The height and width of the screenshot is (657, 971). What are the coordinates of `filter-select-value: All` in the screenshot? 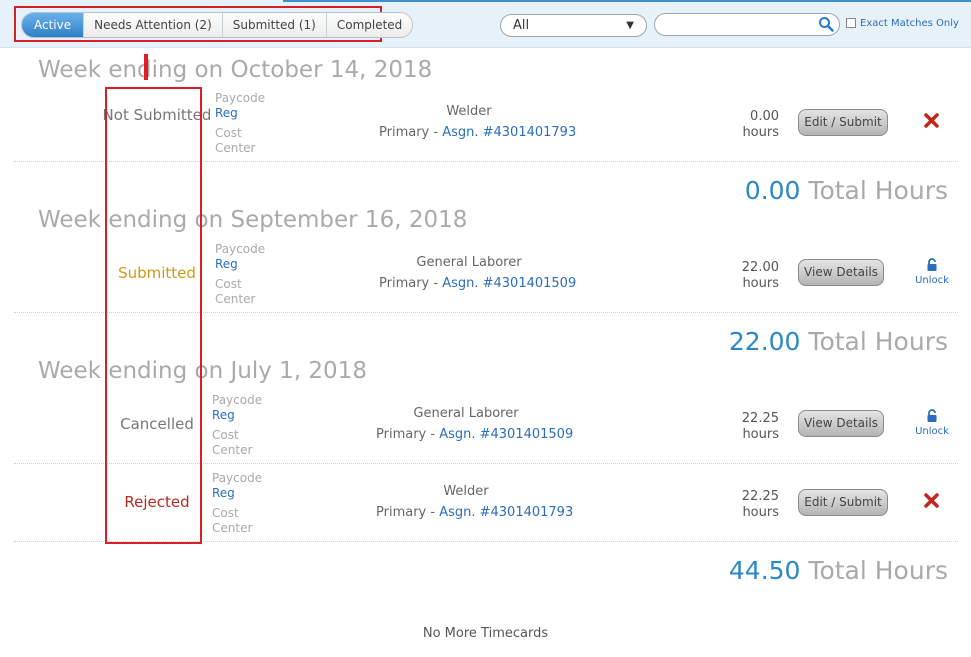 It's located at (521, 25).